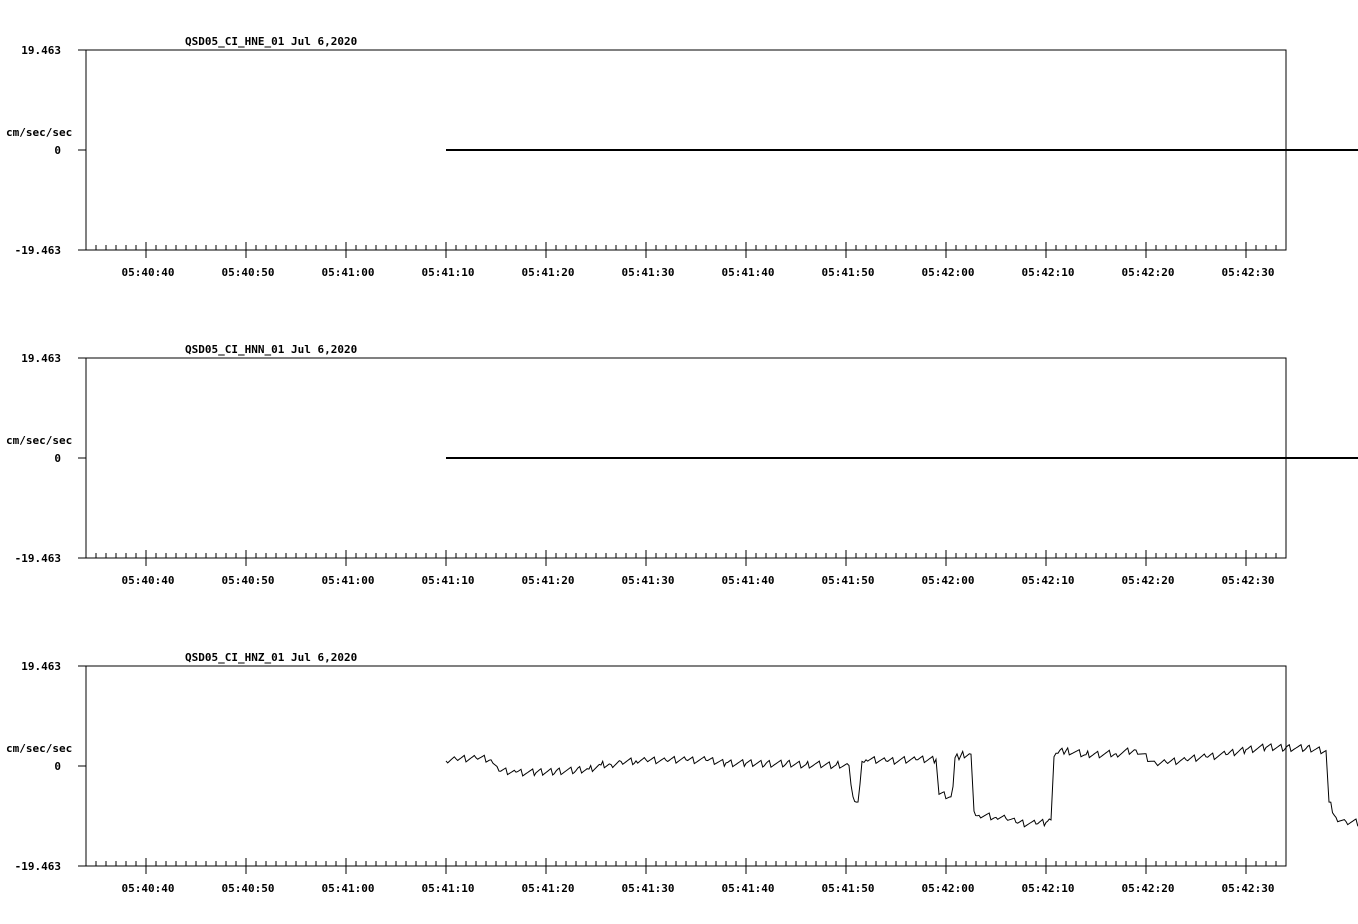  I want to click on chart-title: QSD05_CI_HNE_01 Jul 6,2020, so click(271, 41).